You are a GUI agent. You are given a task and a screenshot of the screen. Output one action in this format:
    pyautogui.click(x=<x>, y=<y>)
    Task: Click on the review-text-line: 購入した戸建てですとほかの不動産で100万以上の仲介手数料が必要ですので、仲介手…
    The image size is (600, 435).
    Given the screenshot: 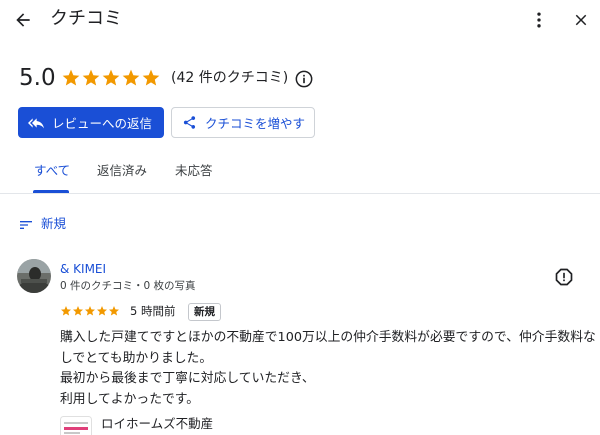 What is the action you would take?
    pyautogui.click(x=328, y=337)
    